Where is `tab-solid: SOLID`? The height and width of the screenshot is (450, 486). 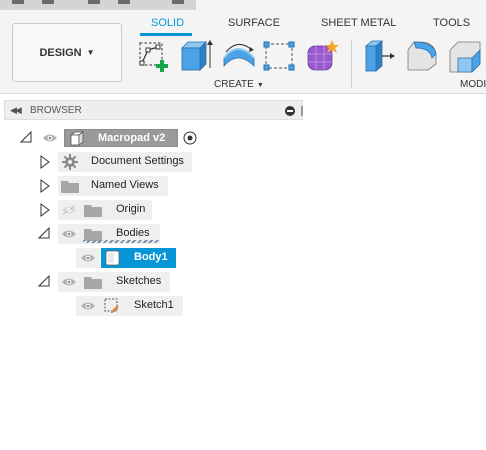
tab-solid: SOLID is located at coordinates (167, 23).